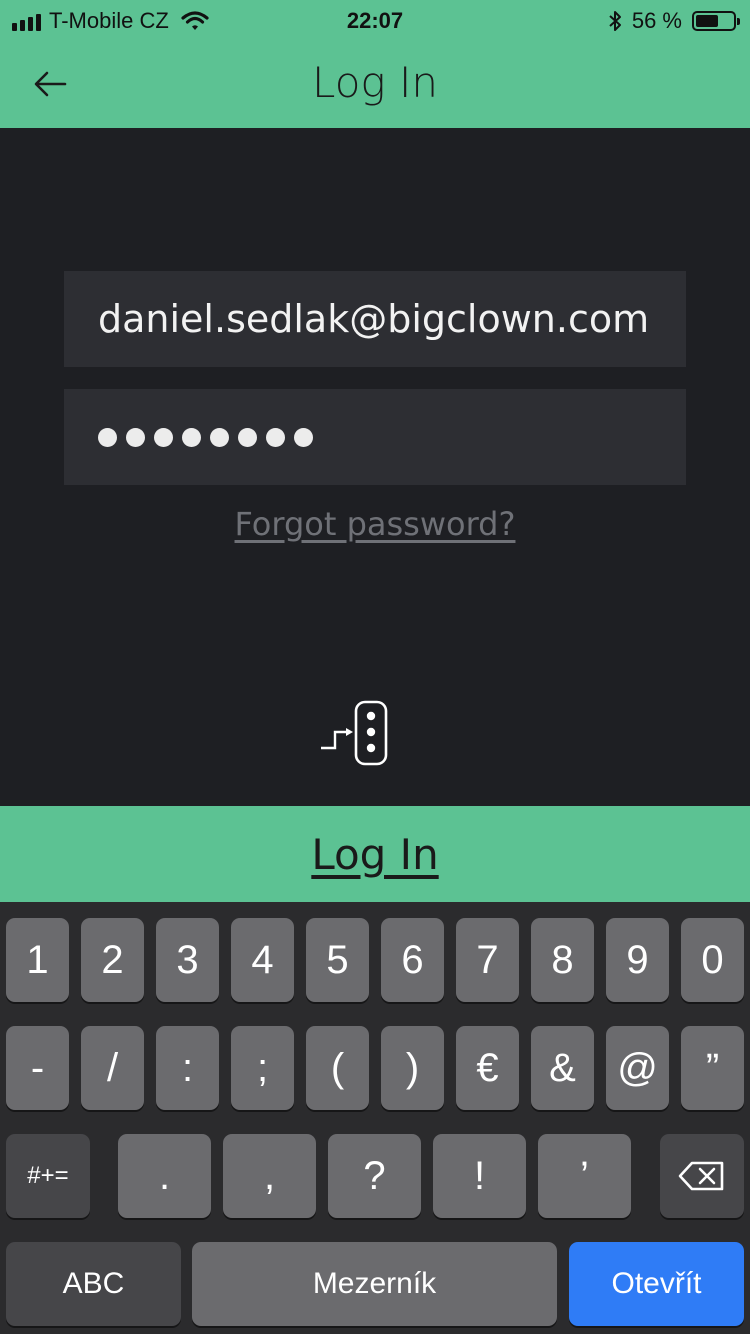  Describe the element at coordinates (412, 1068) in the screenshot. I see `key: )` at that location.